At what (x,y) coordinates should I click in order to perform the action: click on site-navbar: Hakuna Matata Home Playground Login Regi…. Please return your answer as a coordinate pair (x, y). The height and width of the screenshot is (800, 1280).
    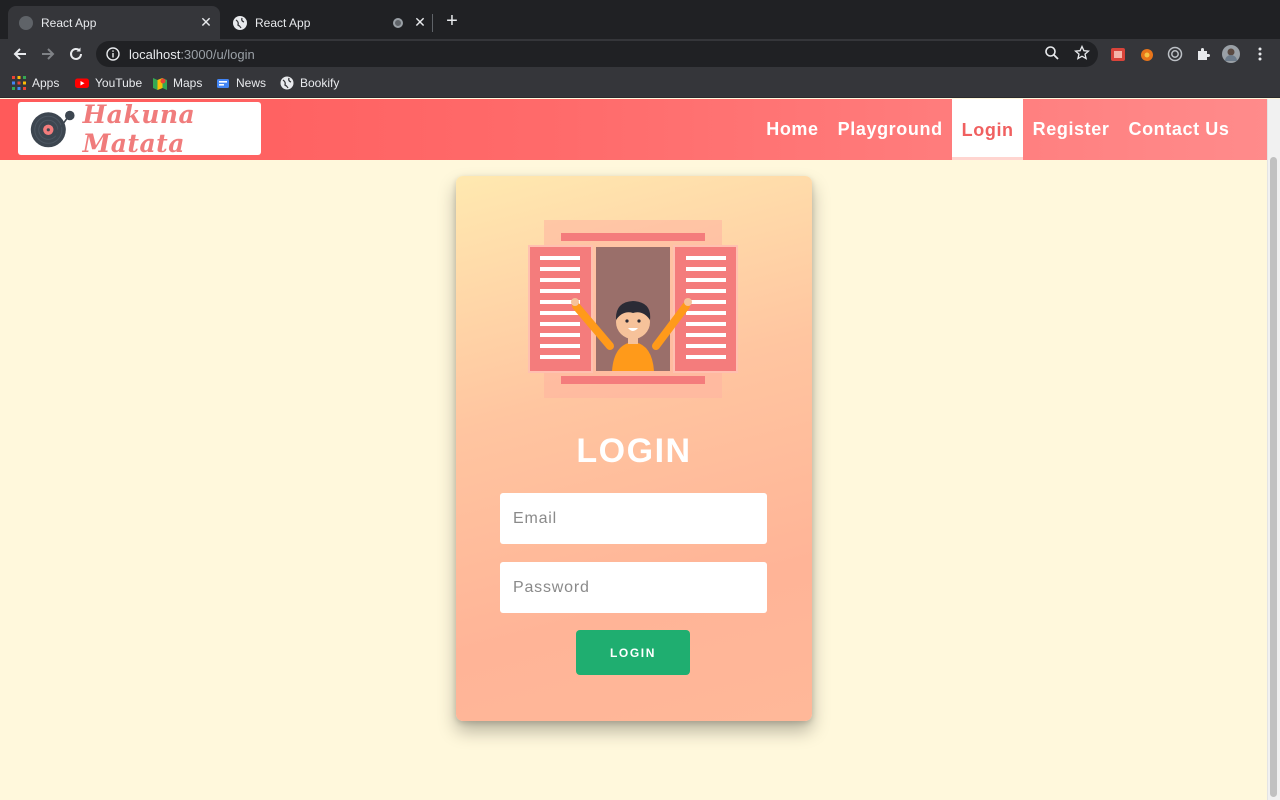
    Looking at the image, I should click on (633, 129).